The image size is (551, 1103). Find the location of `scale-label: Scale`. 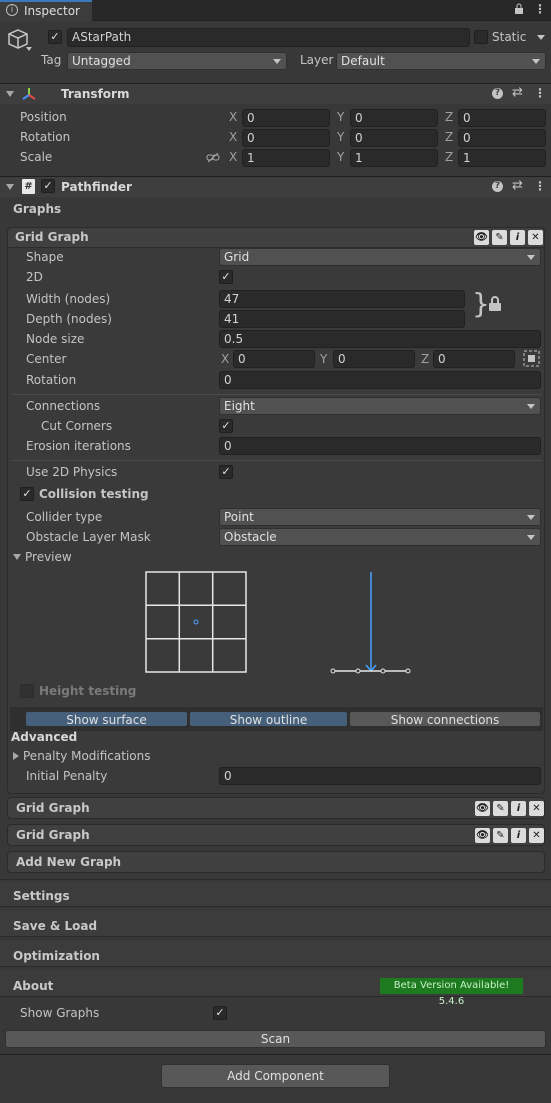

scale-label: Scale is located at coordinates (36, 157).